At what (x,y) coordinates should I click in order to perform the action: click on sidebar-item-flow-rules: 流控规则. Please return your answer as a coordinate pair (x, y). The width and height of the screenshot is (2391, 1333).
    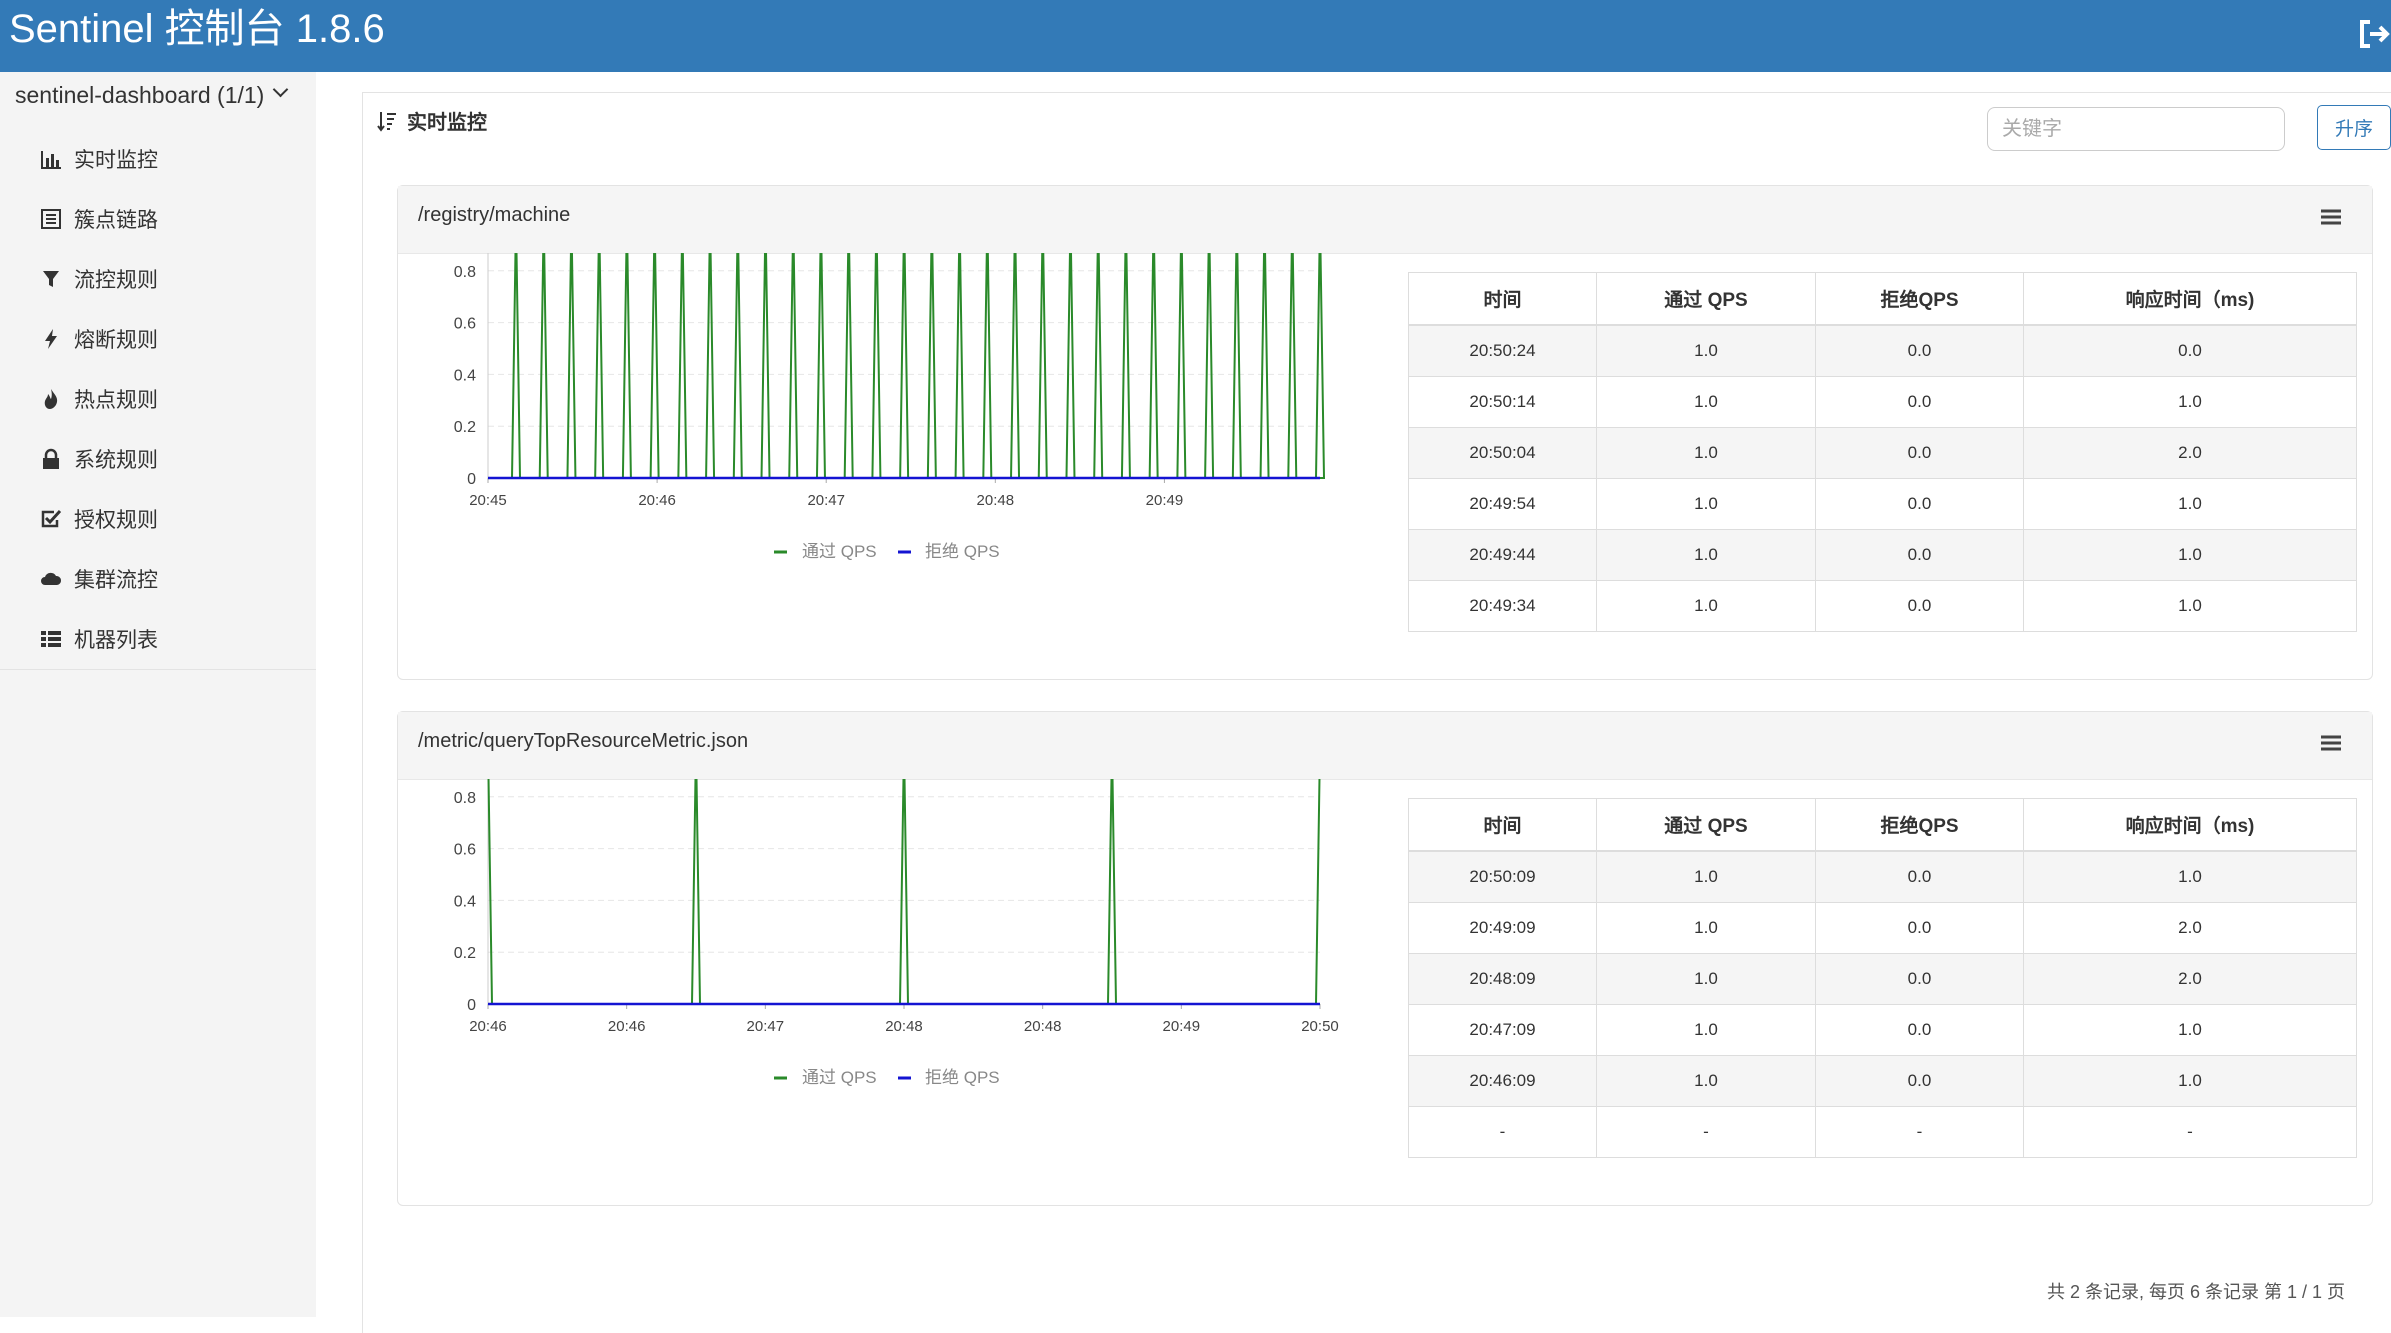
    Looking at the image, I should click on (99, 279).